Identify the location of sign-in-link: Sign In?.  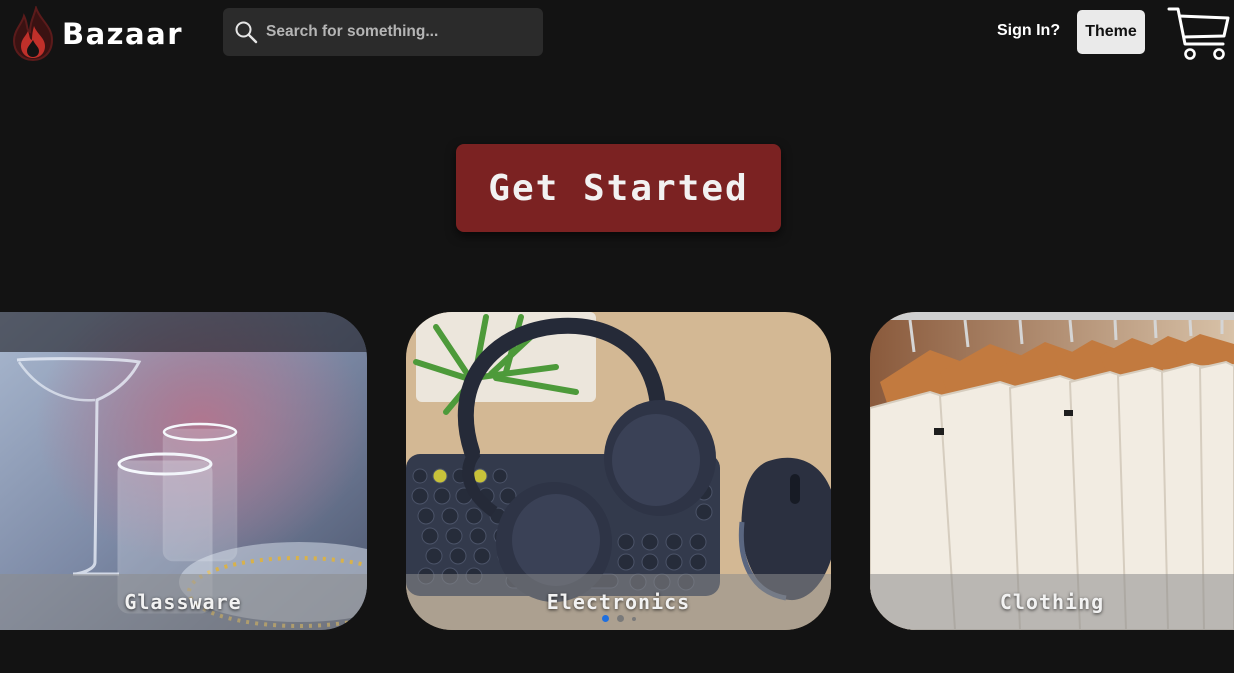
(1028, 31).